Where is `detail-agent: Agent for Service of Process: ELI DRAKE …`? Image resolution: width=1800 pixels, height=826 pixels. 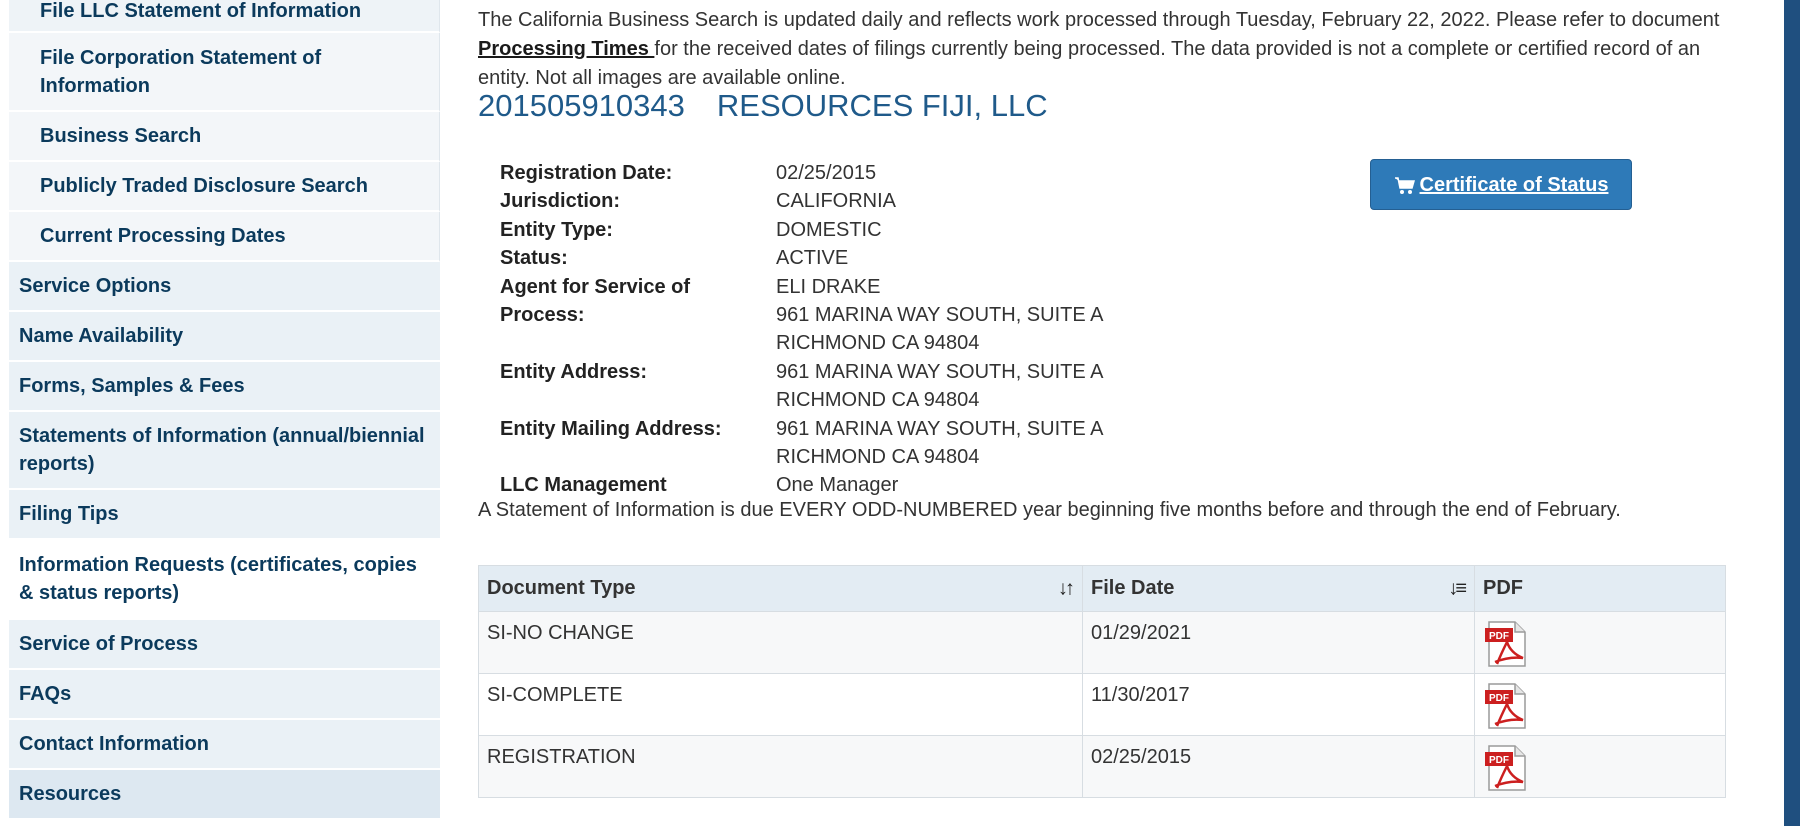
detail-agent: Agent for Service of Process: ELI DRAKE … is located at coordinates (802, 315).